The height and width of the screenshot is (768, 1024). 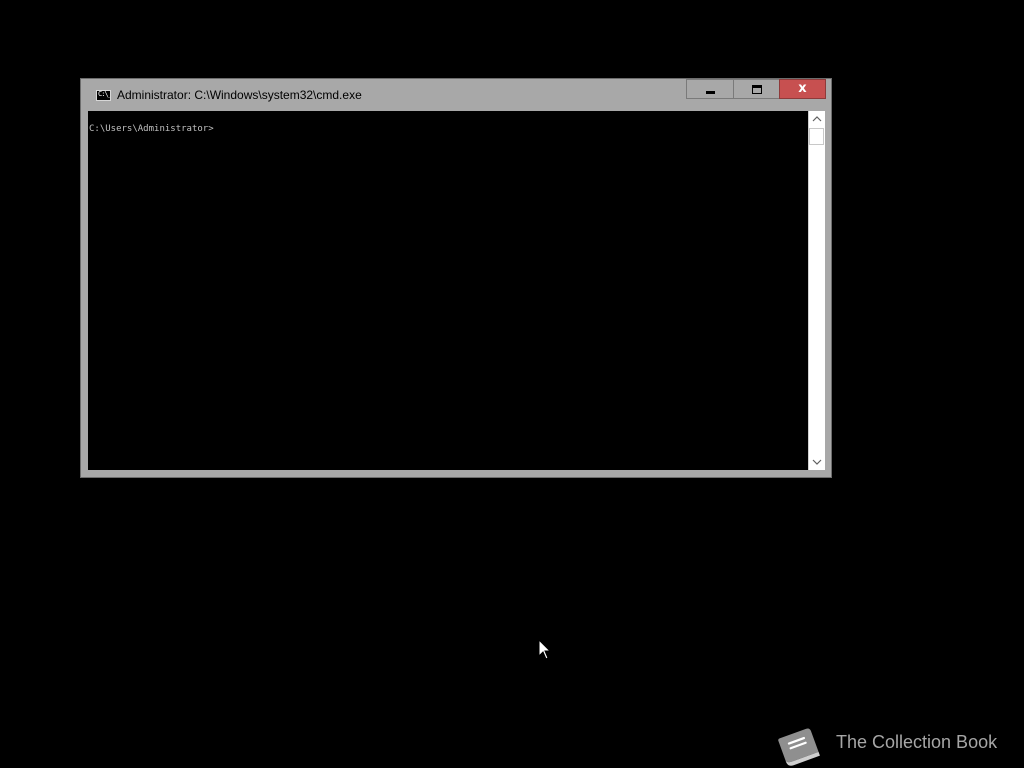 I want to click on maximize-button, so click(x=756, y=89).